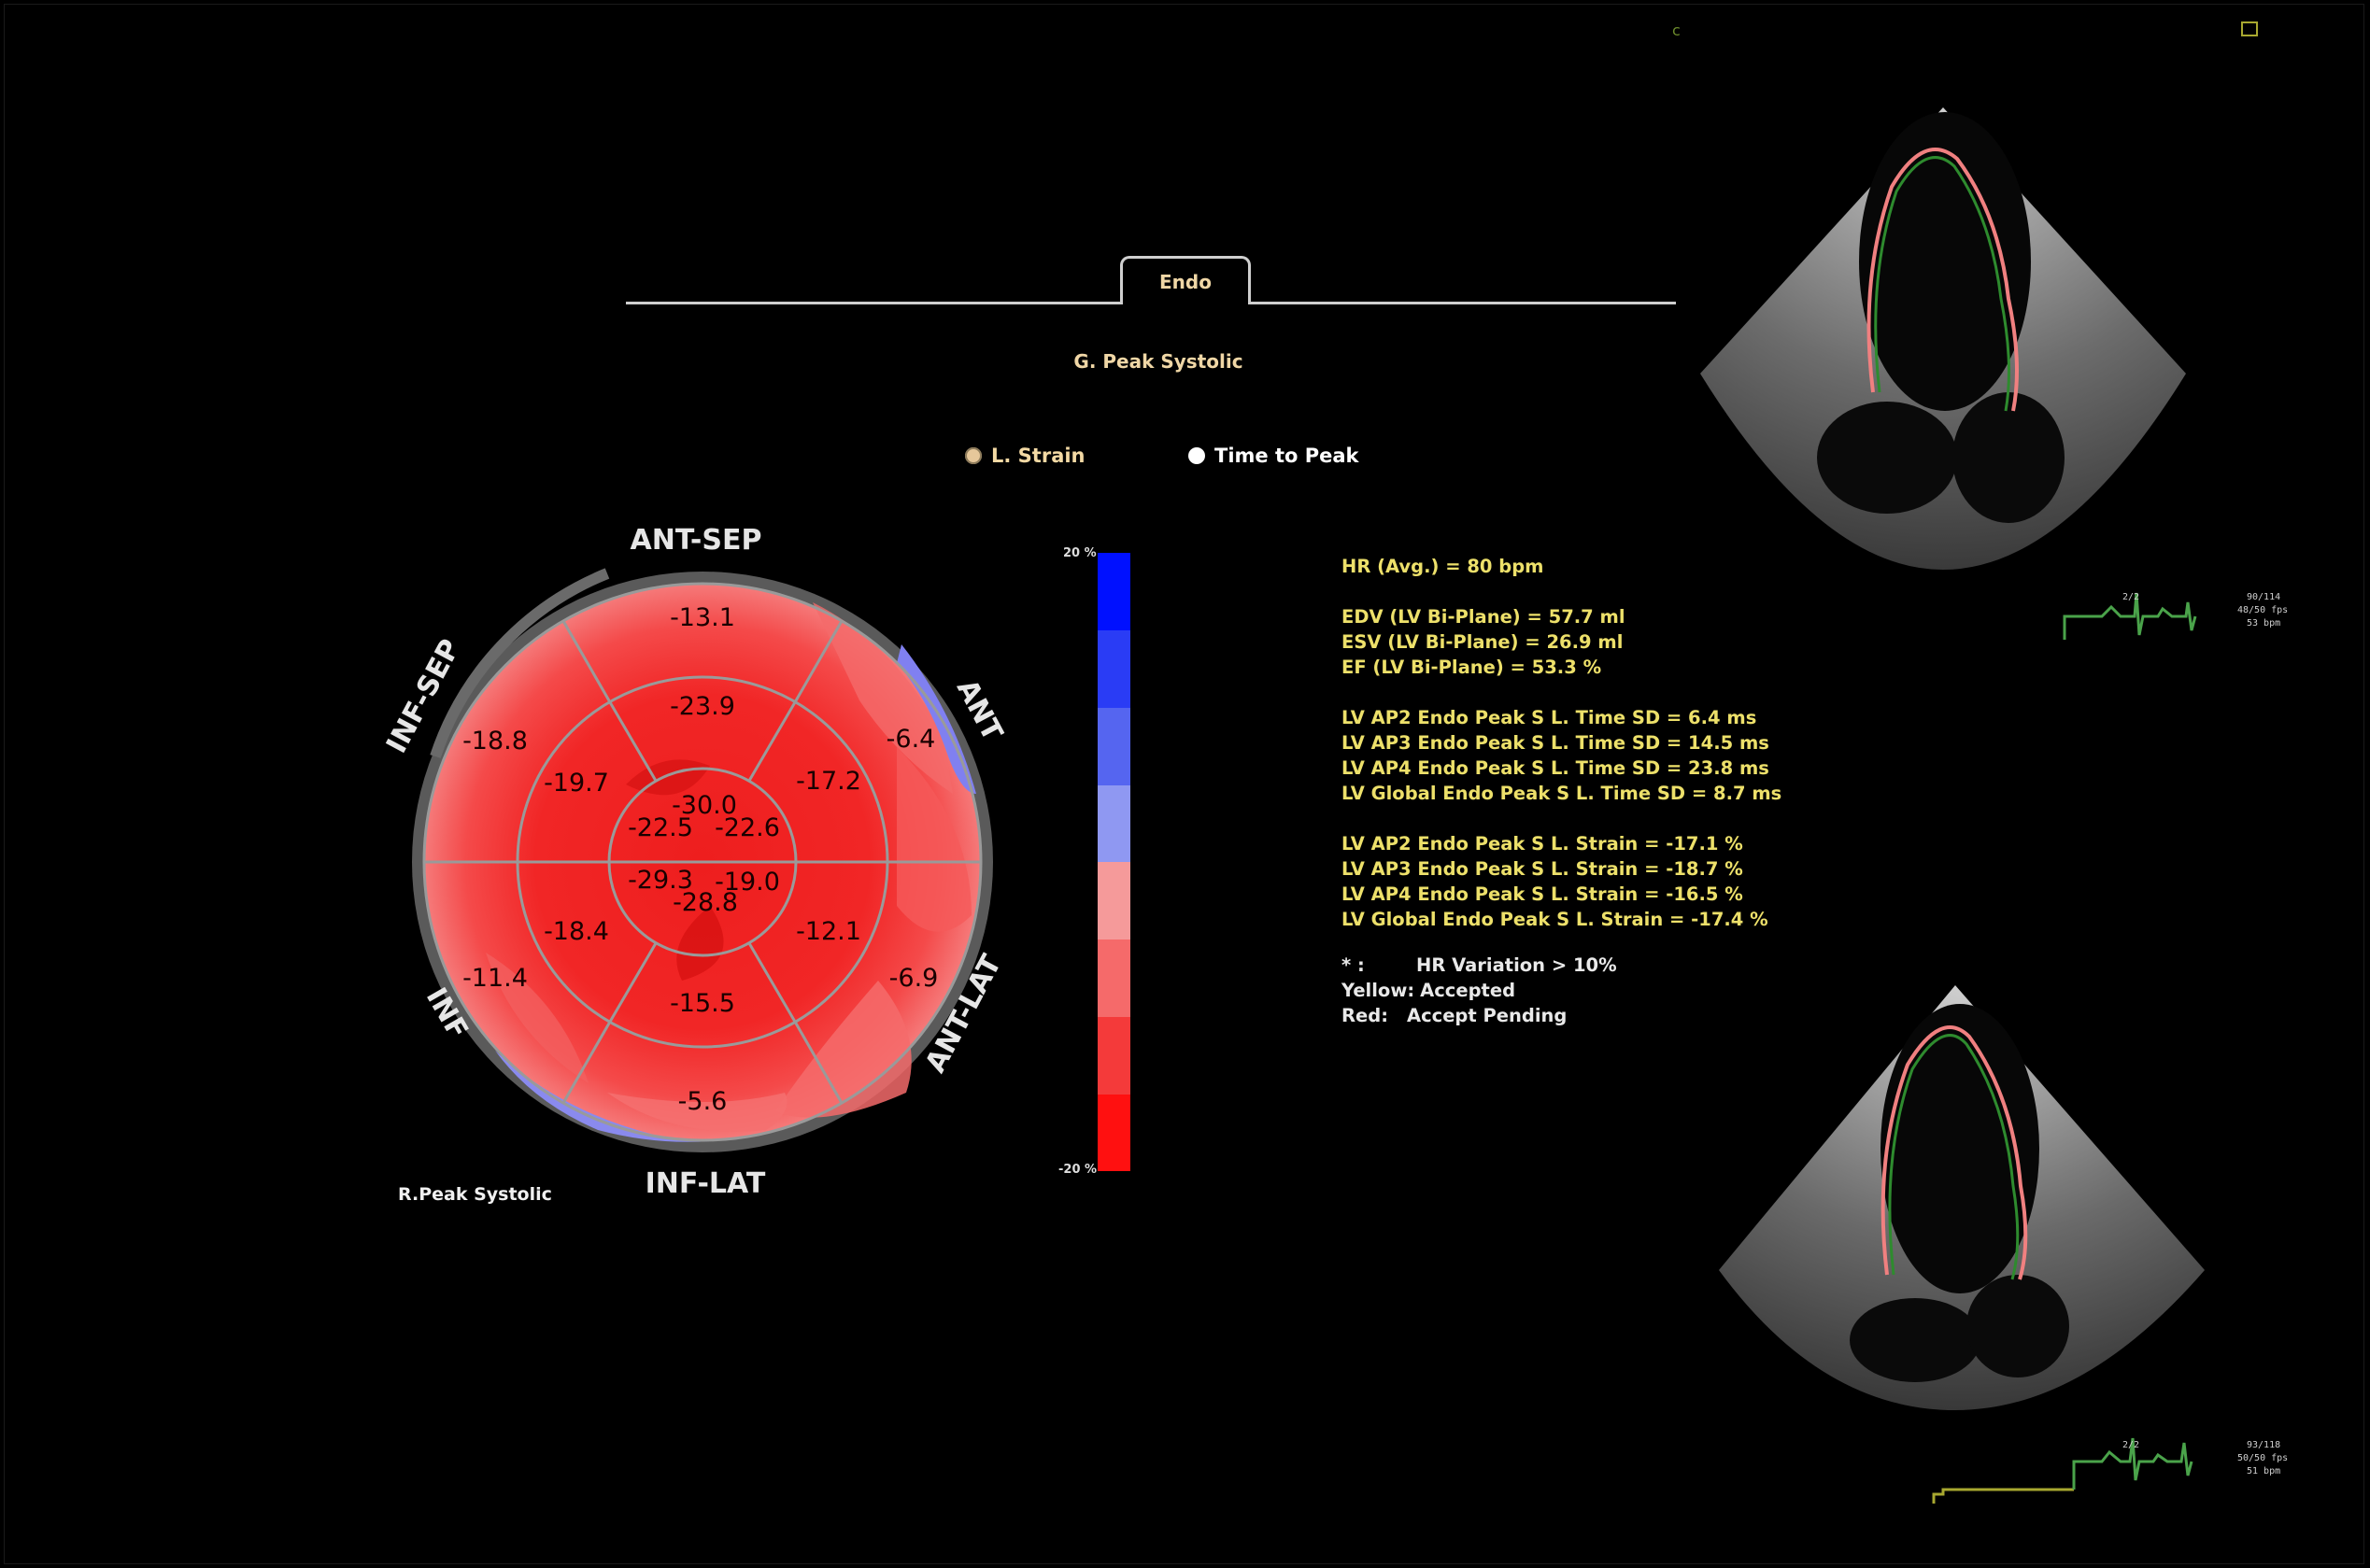 This screenshot has height=1568, width=2370. I want to click on svg-text: c, so click(1677, 30).